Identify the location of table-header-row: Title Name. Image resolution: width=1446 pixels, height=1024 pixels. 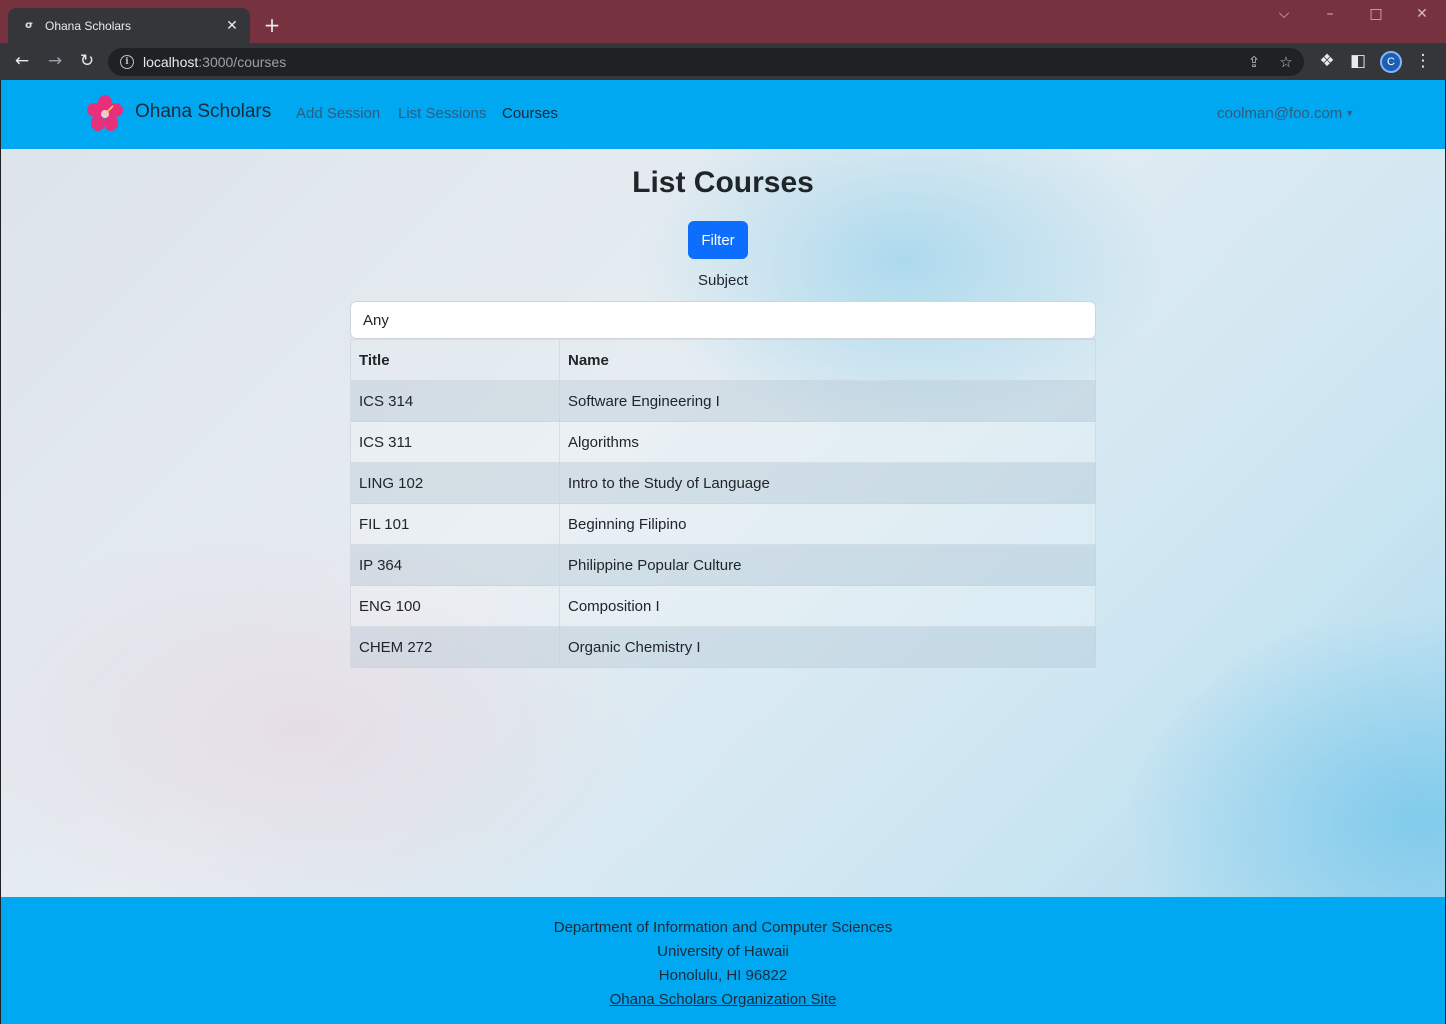
(723, 360).